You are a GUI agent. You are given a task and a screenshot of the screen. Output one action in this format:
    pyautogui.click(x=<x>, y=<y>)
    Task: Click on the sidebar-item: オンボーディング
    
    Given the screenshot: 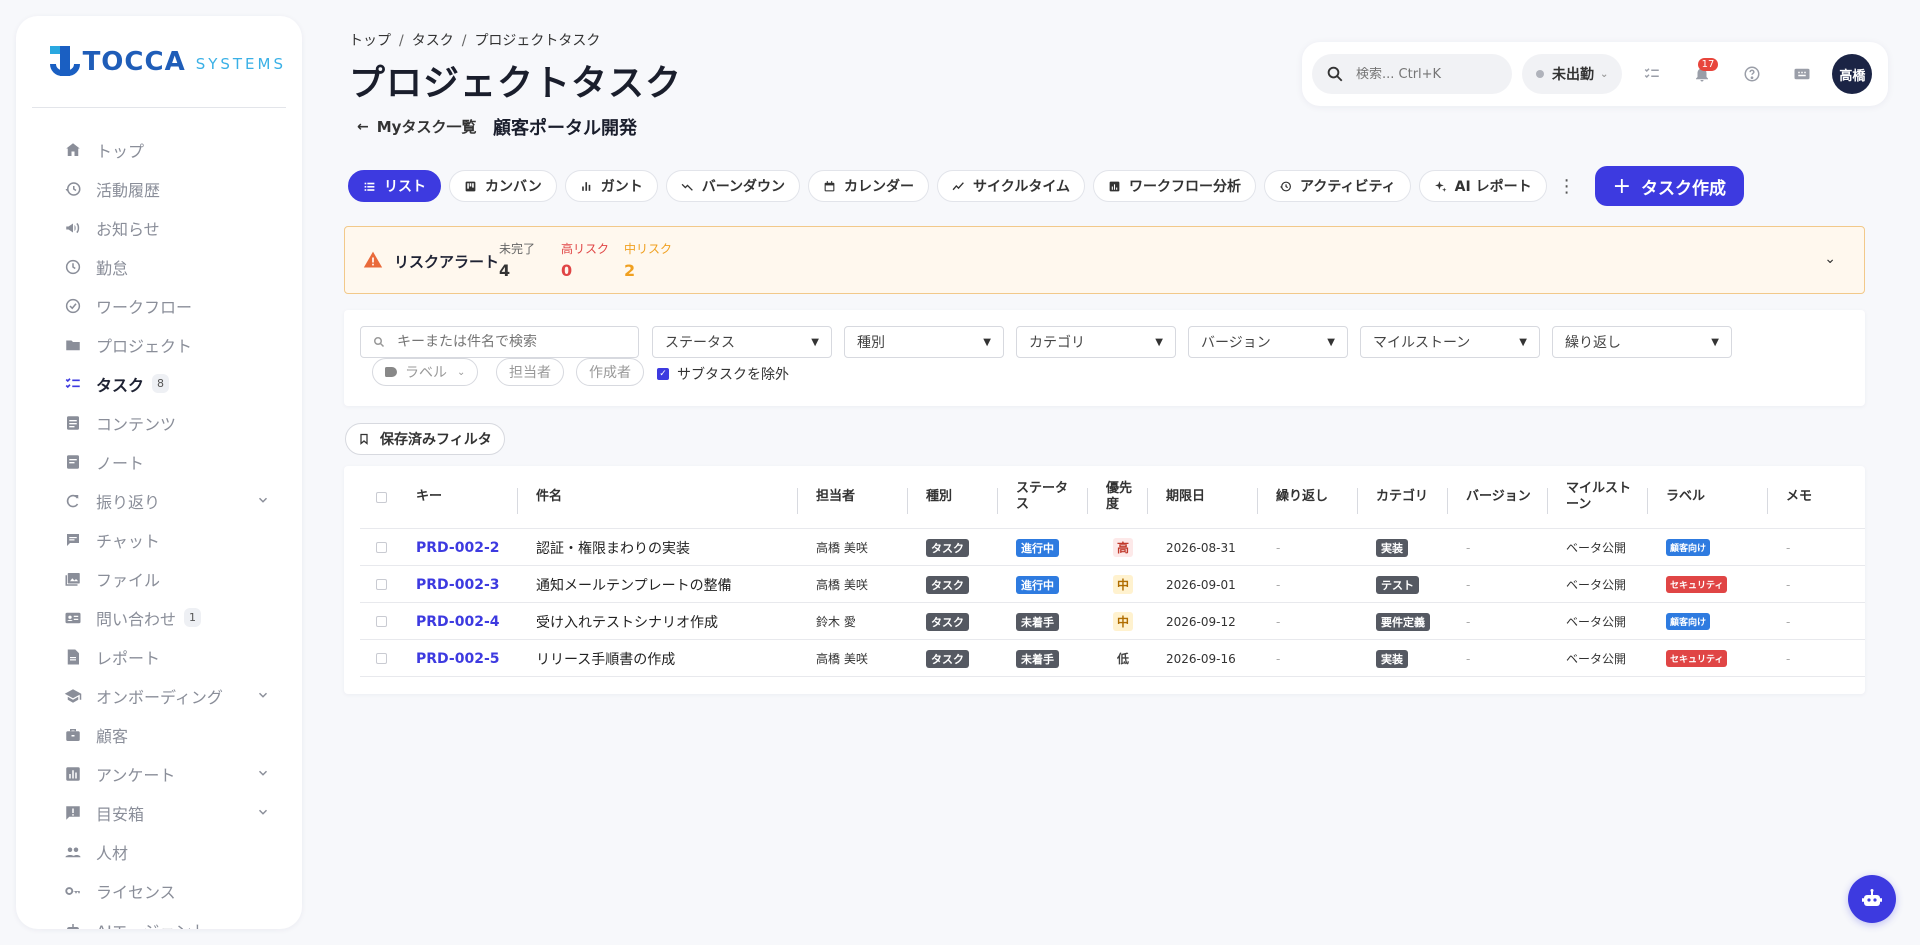 What is the action you would take?
    pyautogui.click(x=159, y=695)
    